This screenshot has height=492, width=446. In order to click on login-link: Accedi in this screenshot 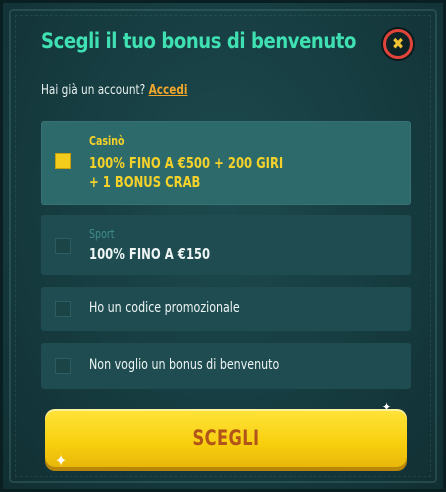, I will do `click(168, 90)`.